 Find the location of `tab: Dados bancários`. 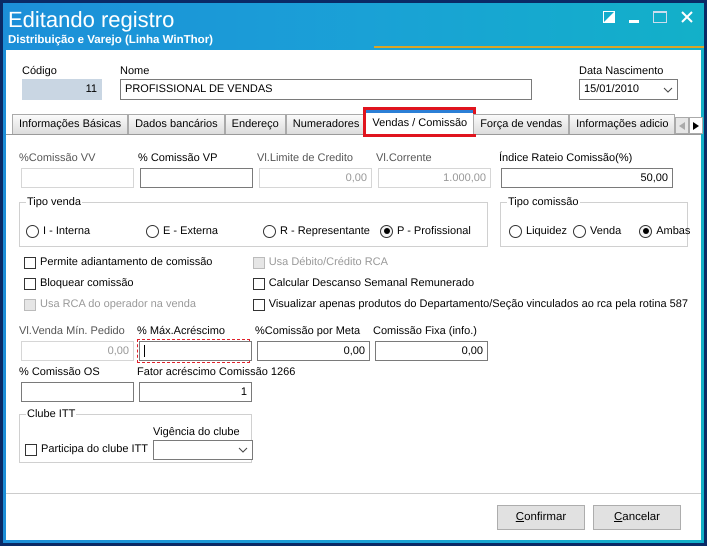

tab: Dados bancários is located at coordinates (176, 124).